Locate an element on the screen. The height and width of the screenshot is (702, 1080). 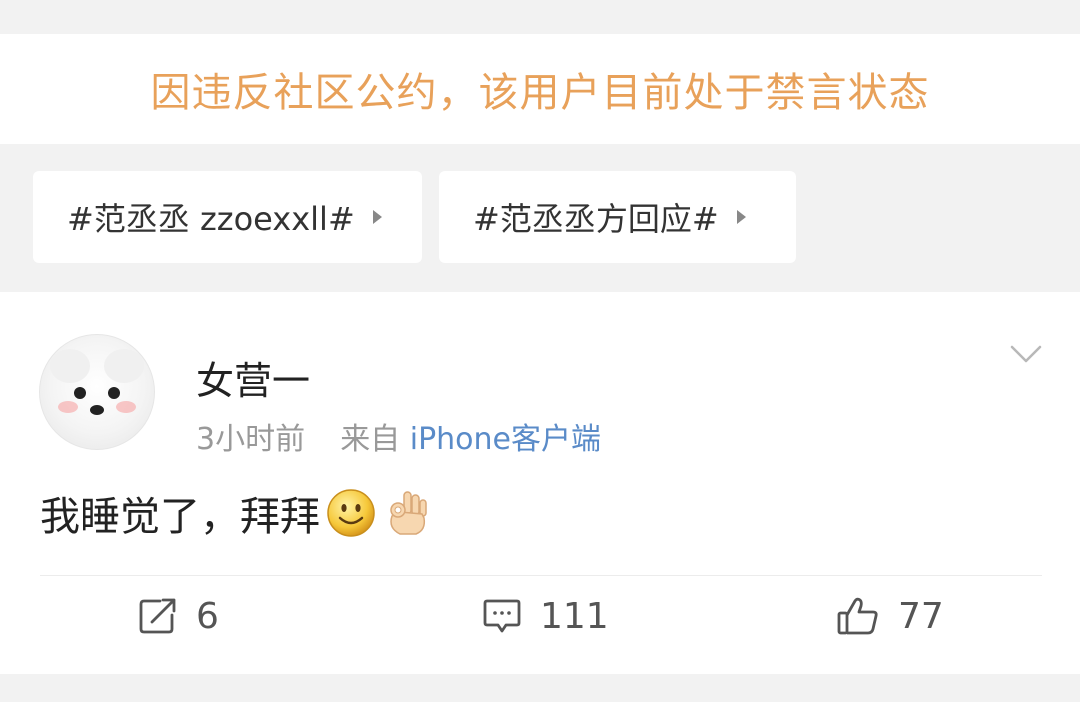
post-source: iPhone客户端 is located at coordinates (505, 439).